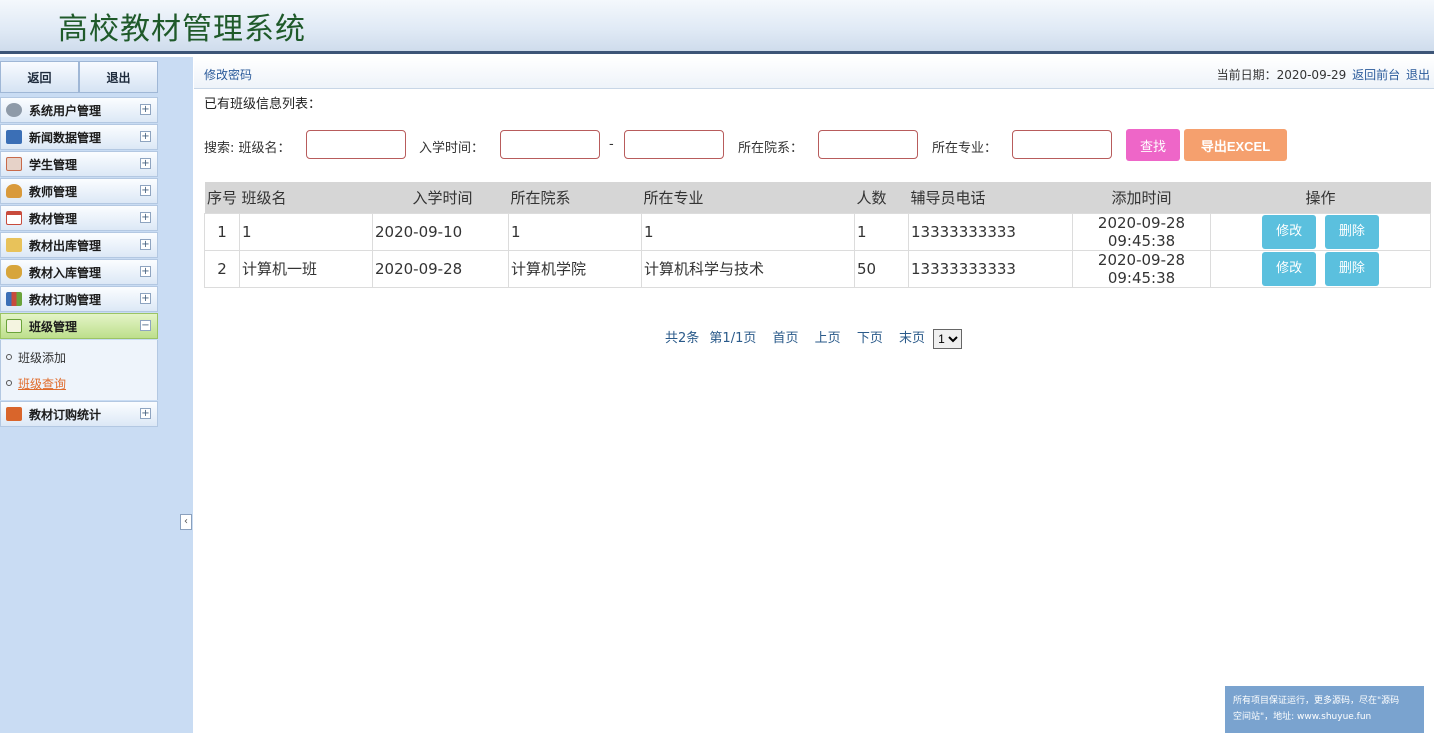  Describe the element at coordinates (771, 148) in the screenshot. I see `department-label: 所在院系：` at that location.